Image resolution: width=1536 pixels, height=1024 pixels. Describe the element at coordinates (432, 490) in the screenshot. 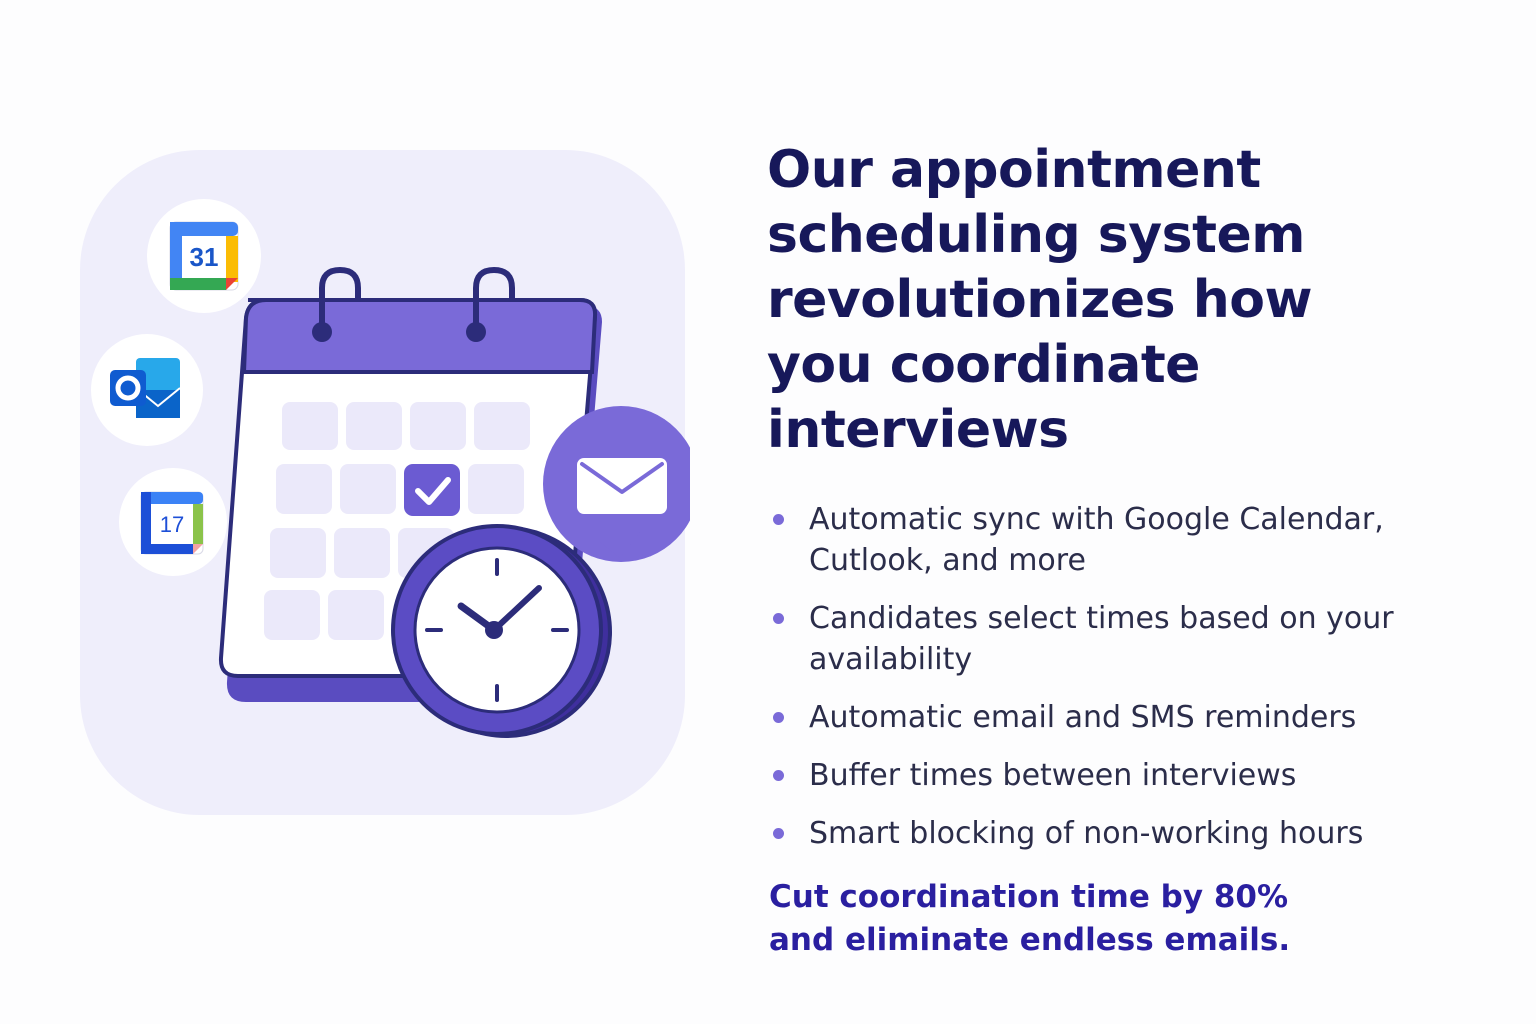

I see `check-icon` at that location.